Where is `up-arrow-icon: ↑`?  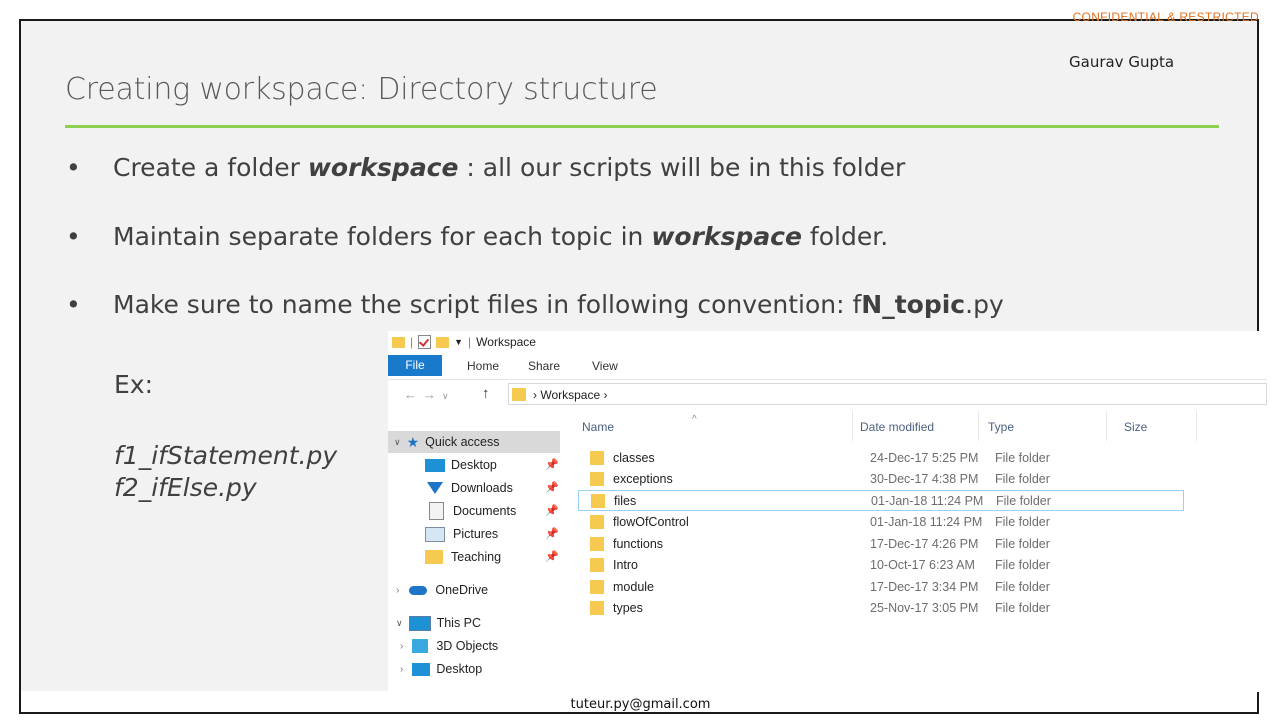
up-arrow-icon: ↑ is located at coordinates (486, 393).